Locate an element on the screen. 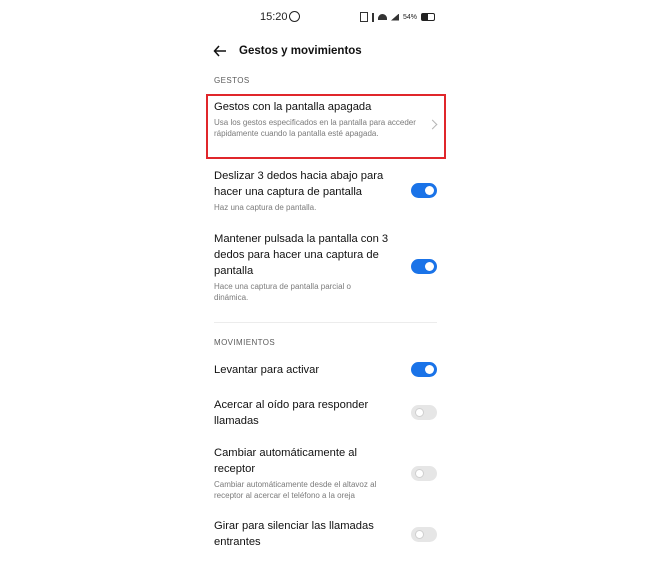 The width and height of the screenshot is (650, 570). battery-percent: 54% is located at coordinates (410, 17).